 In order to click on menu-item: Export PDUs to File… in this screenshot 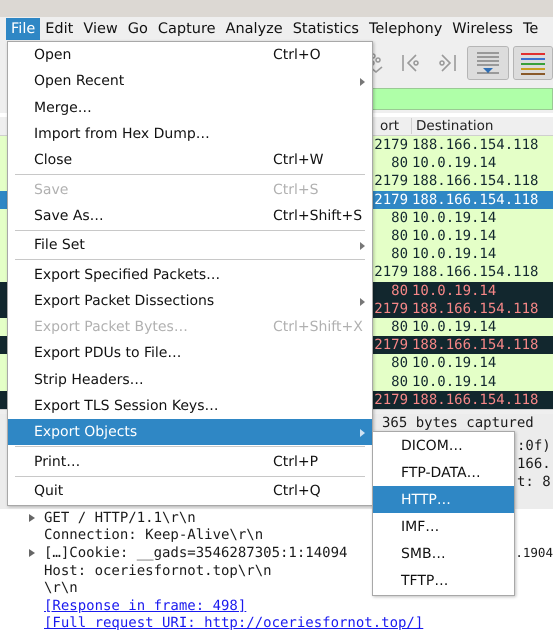, I will do `click(190, 353)`.